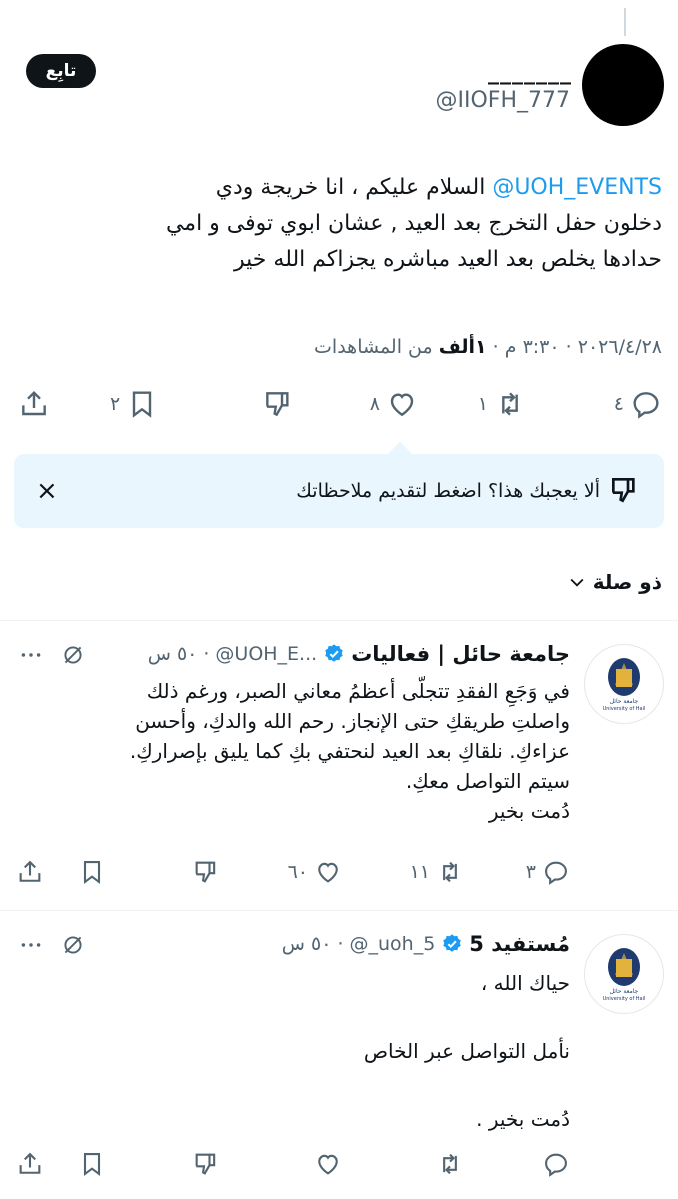 The image size is (678, 1199). What do you see at coordinates (530, 72) in the screenshot?
I see `author-display-name: _______` at bounding box center [530, 72].